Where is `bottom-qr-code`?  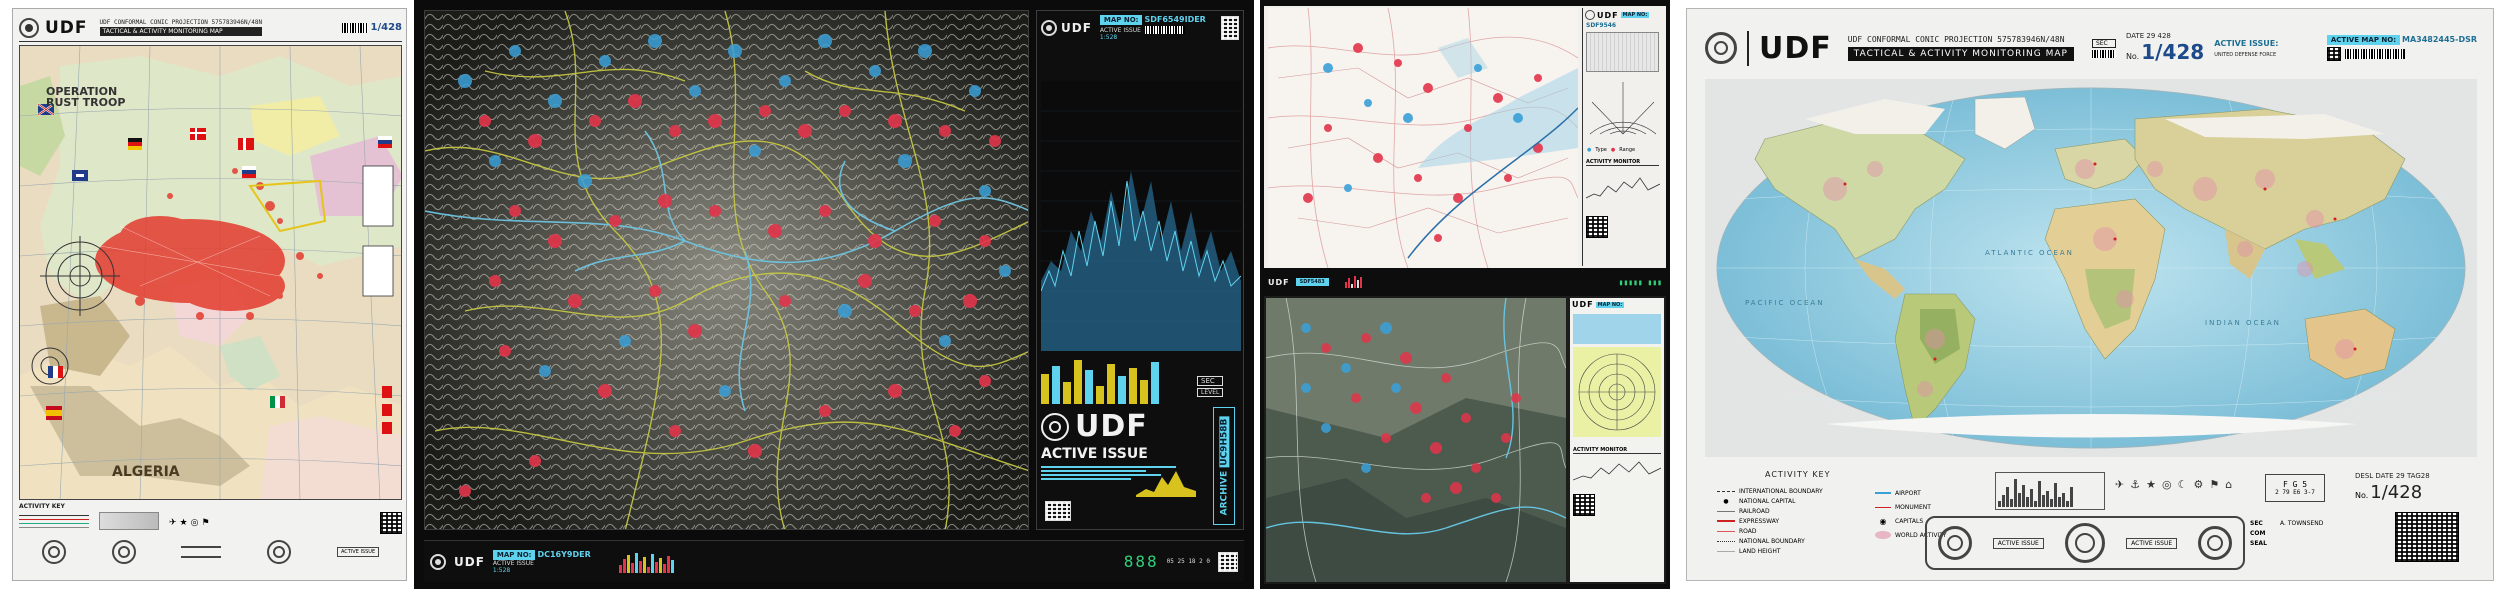 bottom-qr-code is located at coordinates (1584, 505).